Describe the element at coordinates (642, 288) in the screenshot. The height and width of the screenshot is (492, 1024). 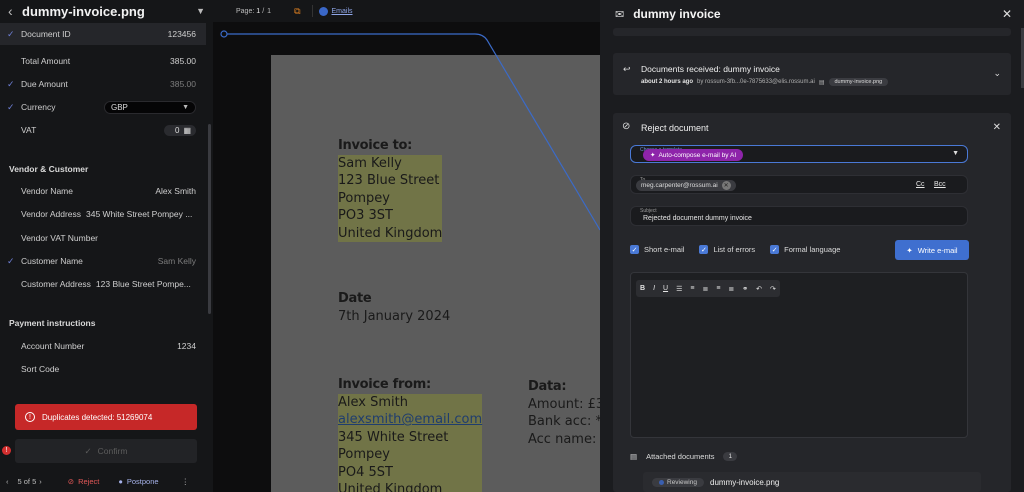
I see `bold-icon: B` at that location.